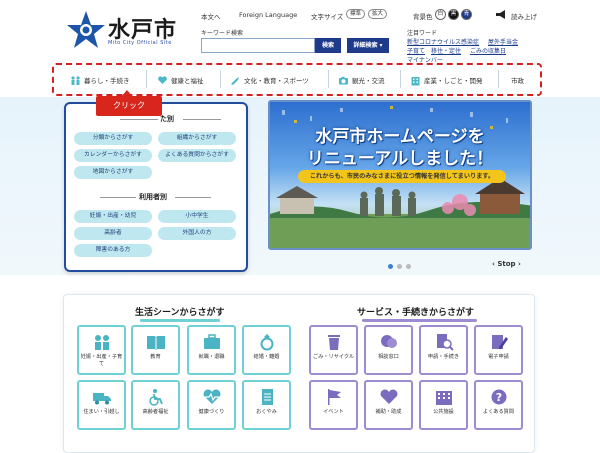 The image size is (600, 453). What do you see at coordinates (266, 405) in the screenshot?
I see `life-tile: おくやみ` at bounding box center [266, 405].